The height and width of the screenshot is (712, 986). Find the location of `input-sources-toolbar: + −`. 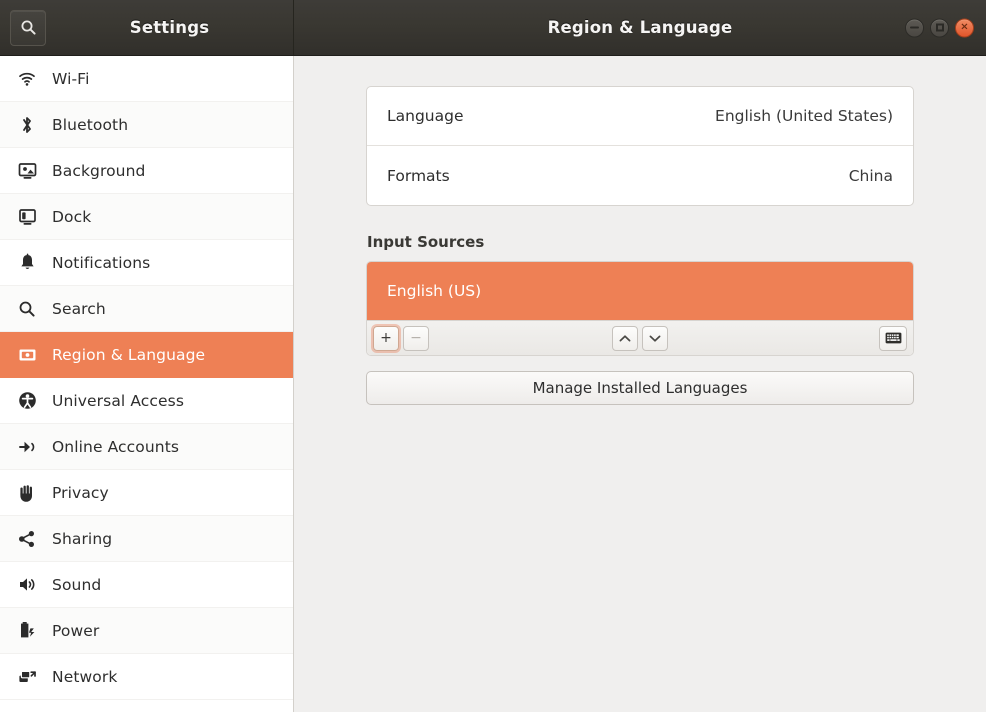

input-sources-toolbar: + − is located at coordinates (640, 337).